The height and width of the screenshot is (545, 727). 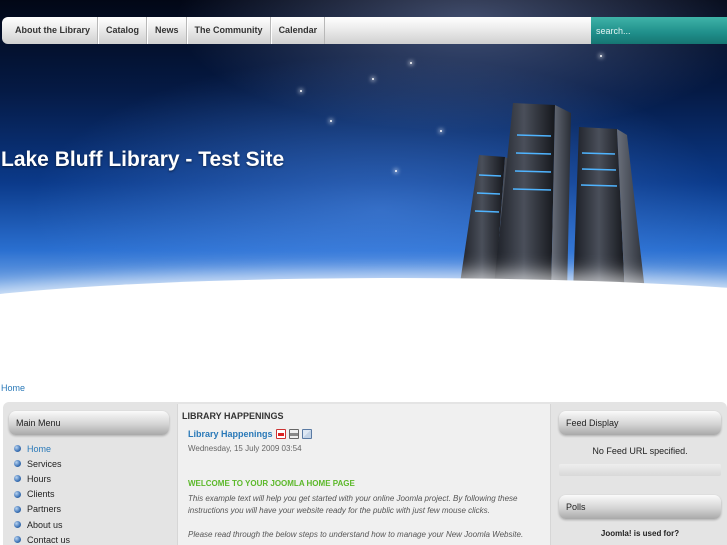 What do you see at coordinates (640, 423) in the screenshot?
I see `feed-display-header: Feed Display` at bounding box center [640, 423].